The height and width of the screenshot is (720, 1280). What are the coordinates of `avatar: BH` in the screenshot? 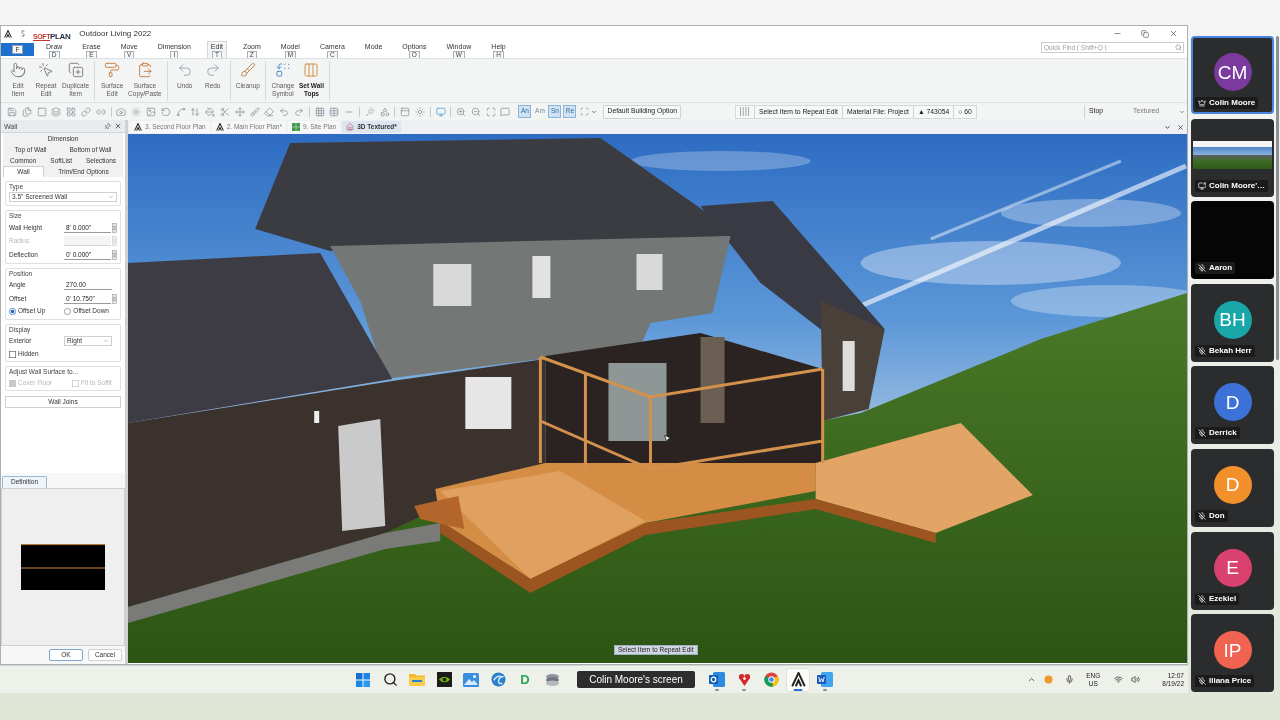 It's located at (1232, 319).